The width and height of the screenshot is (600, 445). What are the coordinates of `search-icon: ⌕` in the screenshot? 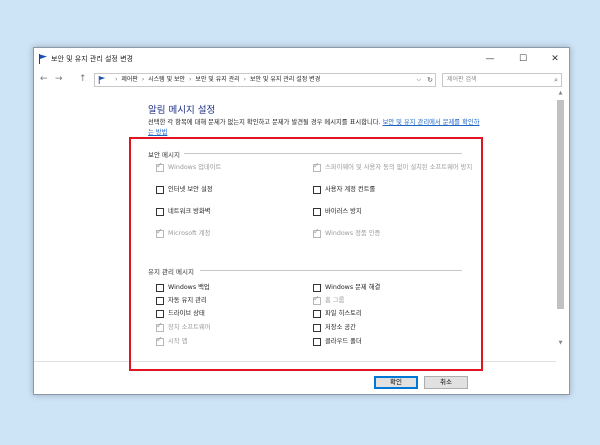 It's located at (556, 80).